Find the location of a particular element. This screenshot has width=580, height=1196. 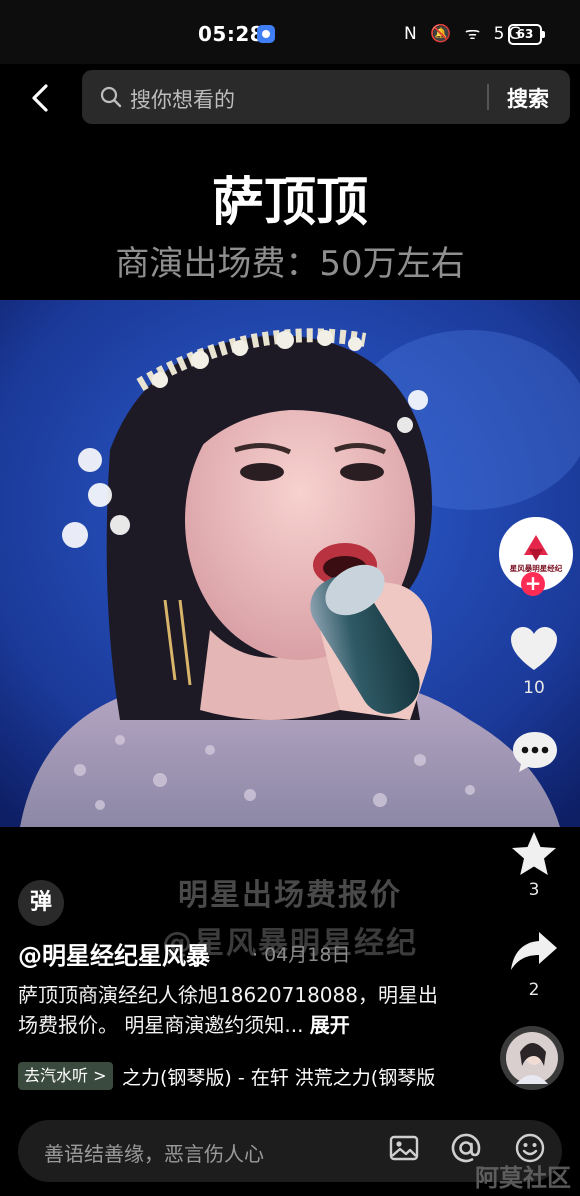

expand-button: 展开 is located at coordinates (330, 1025).